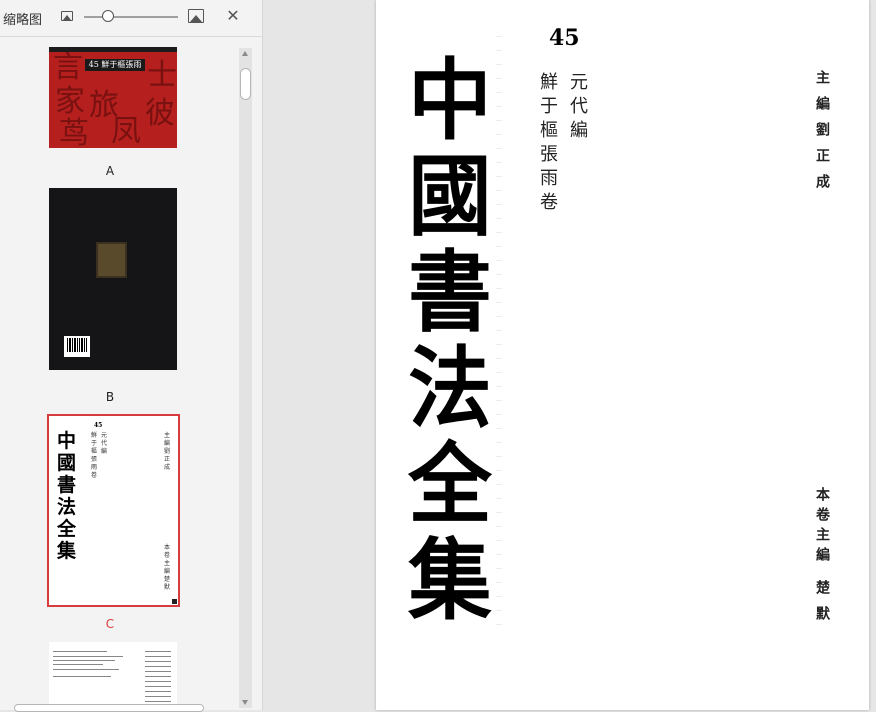 Image resolution: width=876 pixels, height=712 pixels. Describe the element at coordinates (245, 53) in the screenshot. I see `scroll-up-icon` at that location.